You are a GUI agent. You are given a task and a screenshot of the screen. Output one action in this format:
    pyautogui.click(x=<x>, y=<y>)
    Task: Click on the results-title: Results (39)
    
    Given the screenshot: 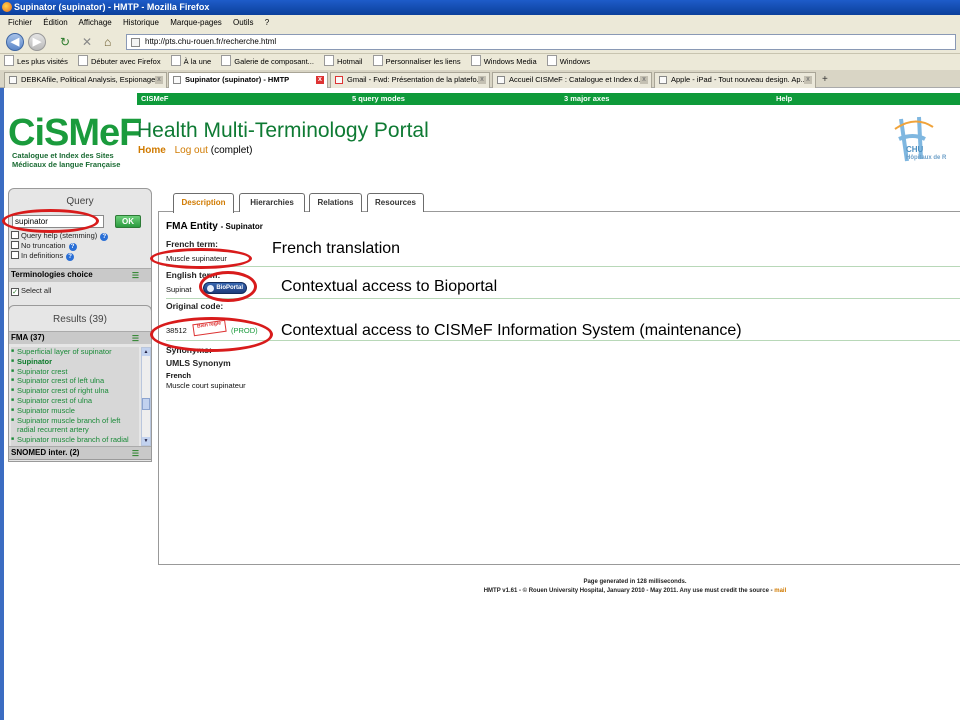 What is the action you would take?
    pyautogui.click(x=80, y=319)
    